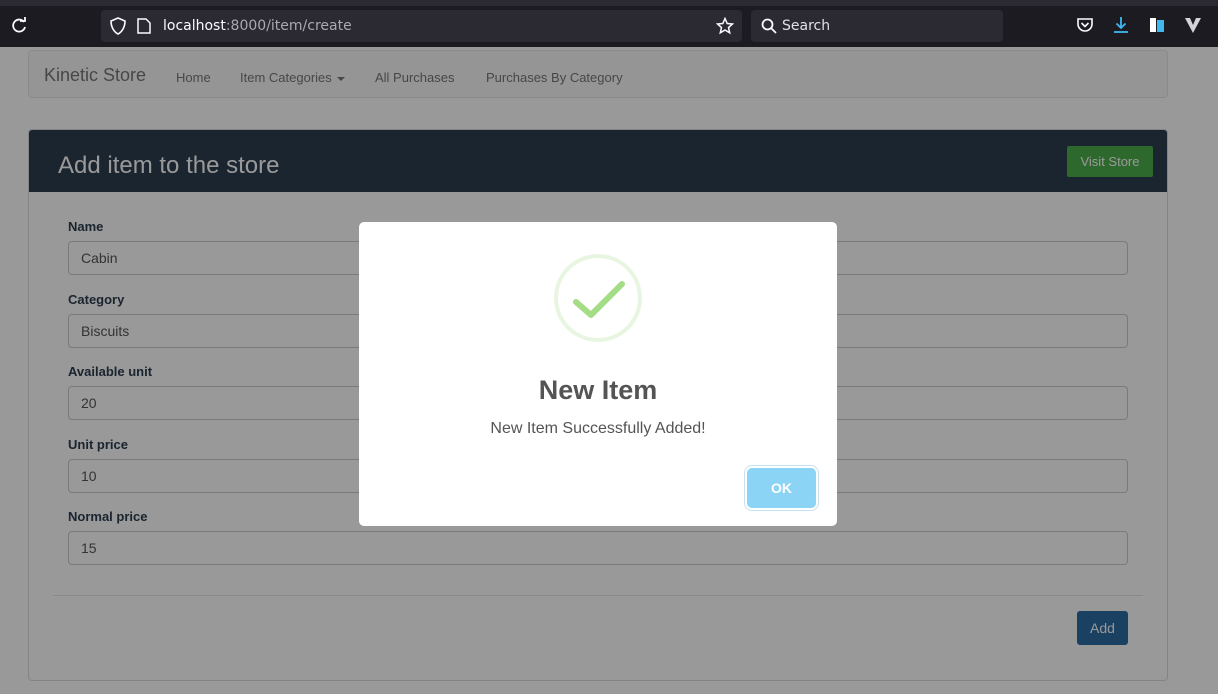  What do you see at coordinates (1121, 25) in the screenshot?
I see `download-icon` at bounding box center [1121, 25].